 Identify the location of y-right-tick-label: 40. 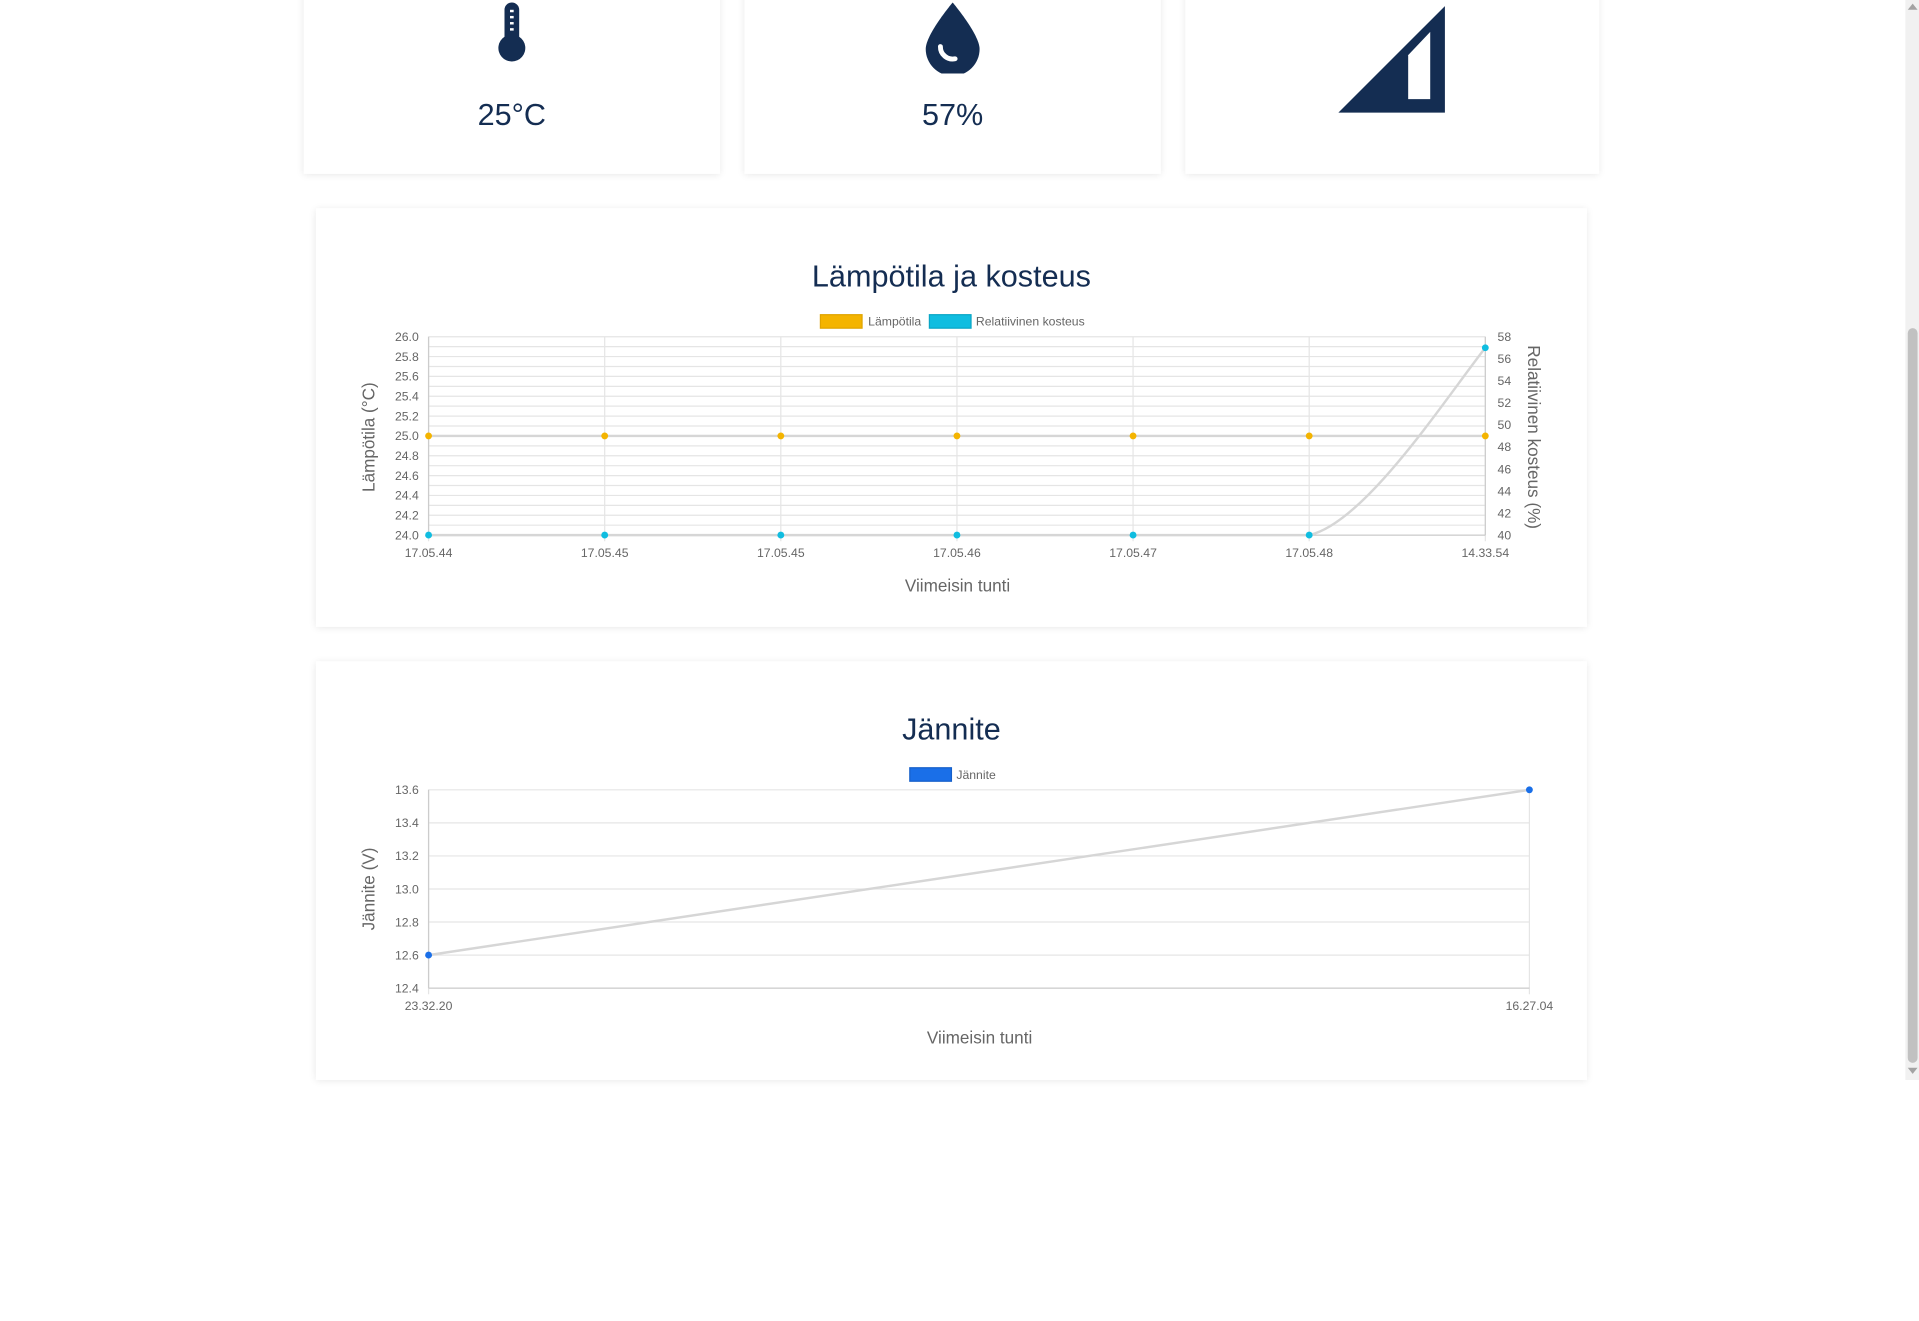
(1505, 535).